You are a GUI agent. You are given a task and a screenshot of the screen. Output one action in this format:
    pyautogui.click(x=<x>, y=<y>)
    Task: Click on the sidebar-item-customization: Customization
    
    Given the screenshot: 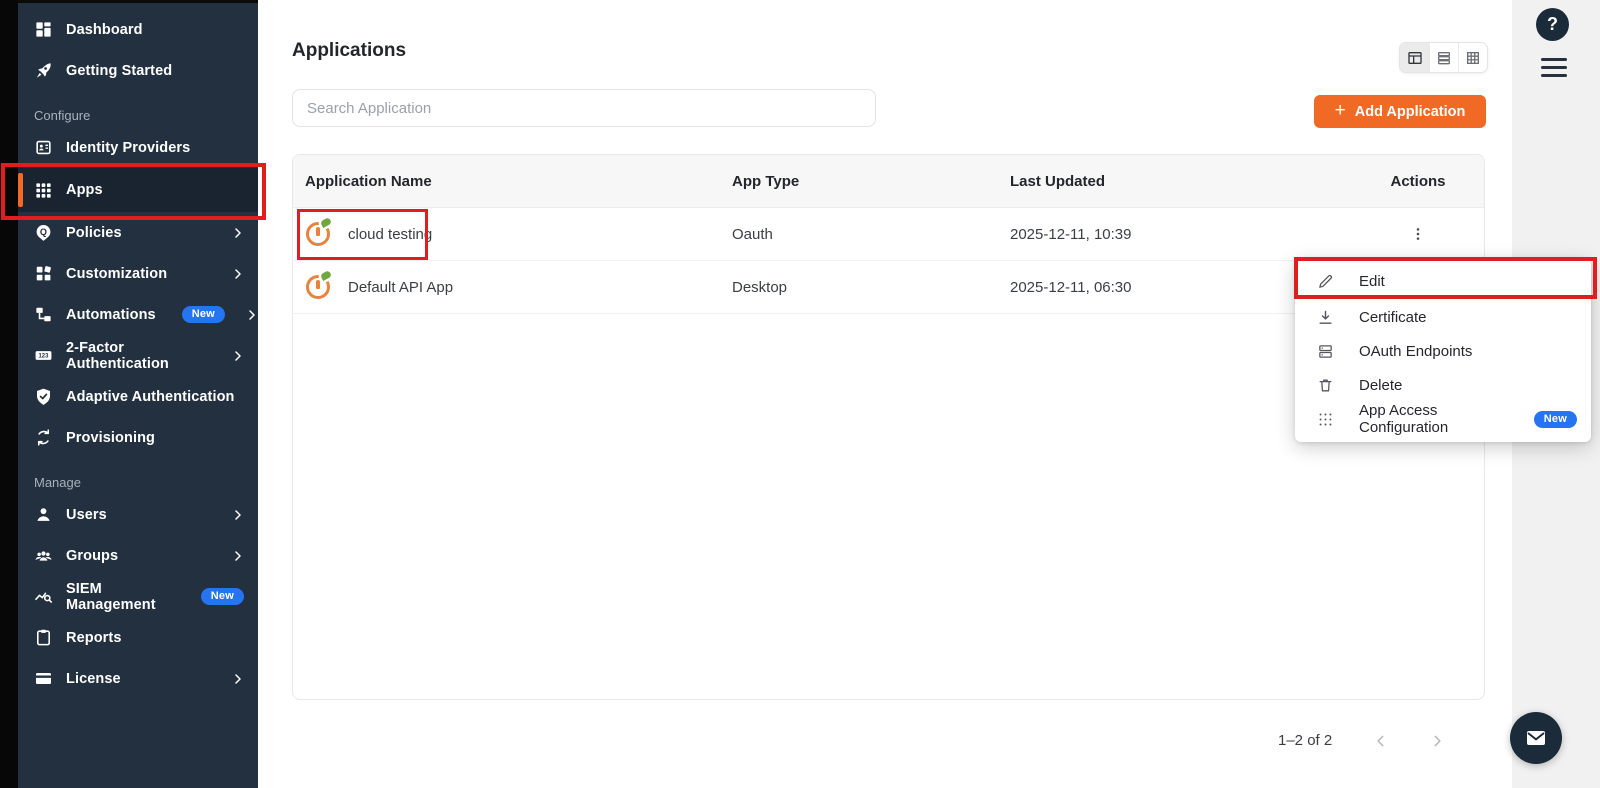 What is the action you would take?
    pyautogui.click(x=138, y=273)
    